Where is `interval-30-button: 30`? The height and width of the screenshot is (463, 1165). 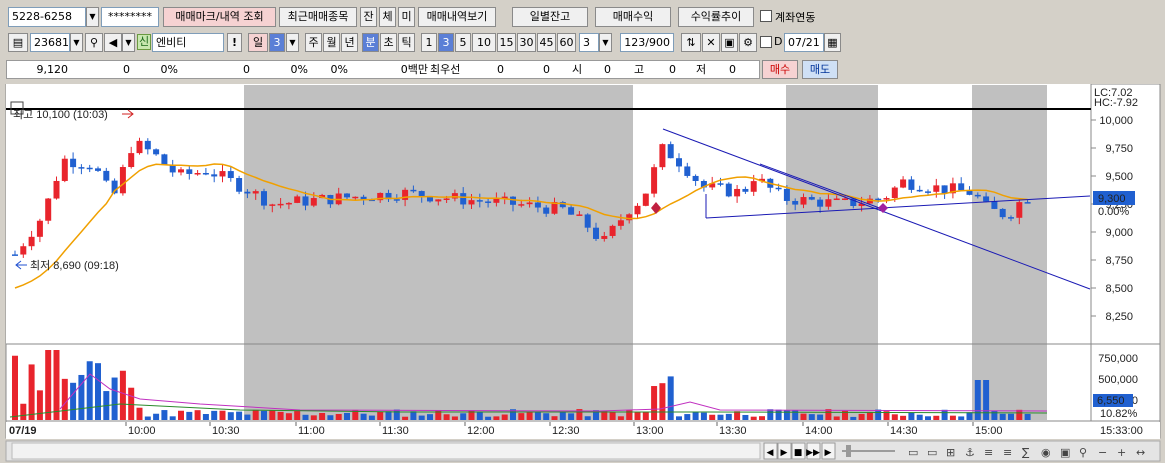
interval-30-button: 30 is located at coordinates (526, 42).